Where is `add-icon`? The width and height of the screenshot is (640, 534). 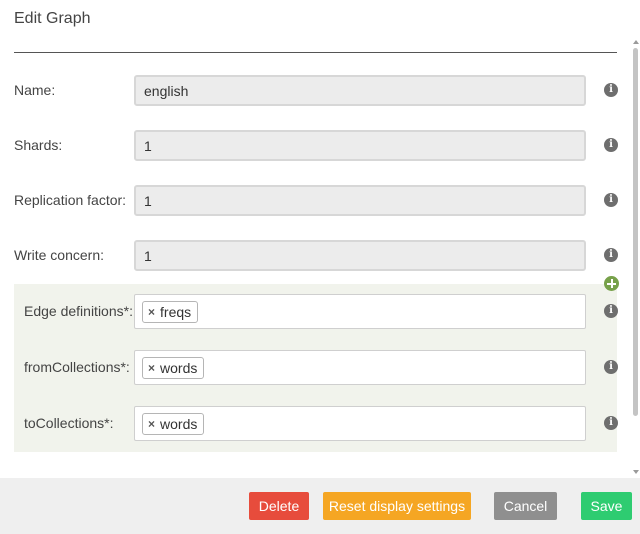 add-icon is located at coordinates (611, 283).